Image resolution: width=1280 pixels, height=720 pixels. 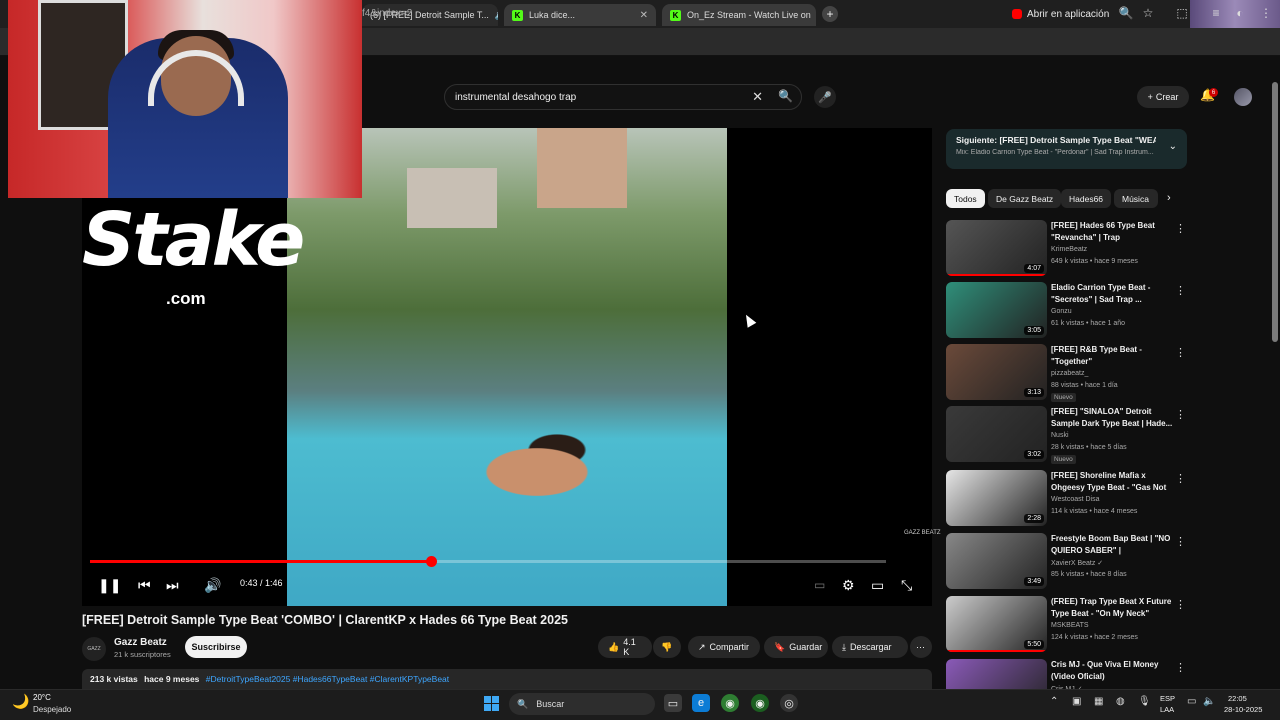 I want to click on clear-search-icon: ✕, so click(x=757, y=97).